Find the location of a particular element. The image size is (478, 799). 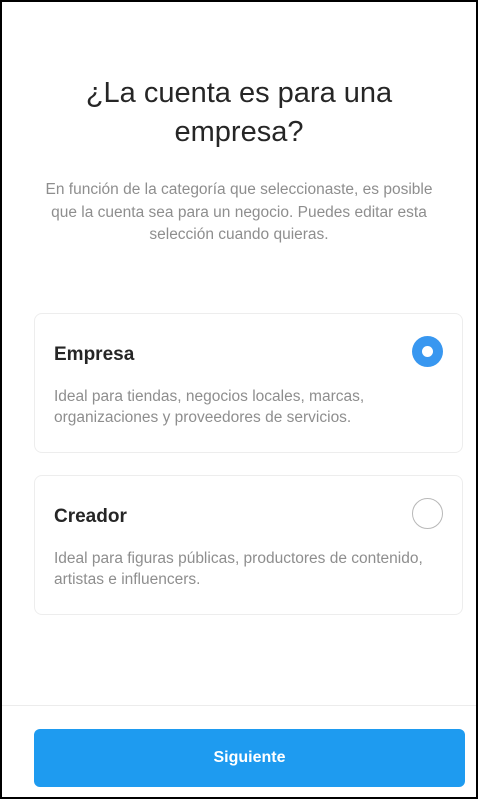

option-title-creador: Creador is located at coordinates (90, 516).